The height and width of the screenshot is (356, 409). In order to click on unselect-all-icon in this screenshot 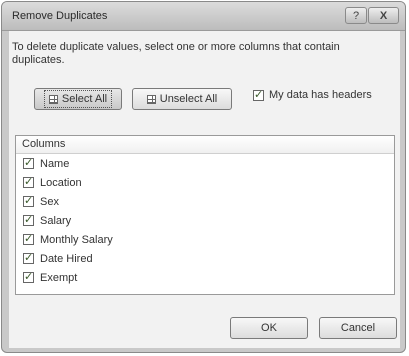, I will do `click(151, 99)`.